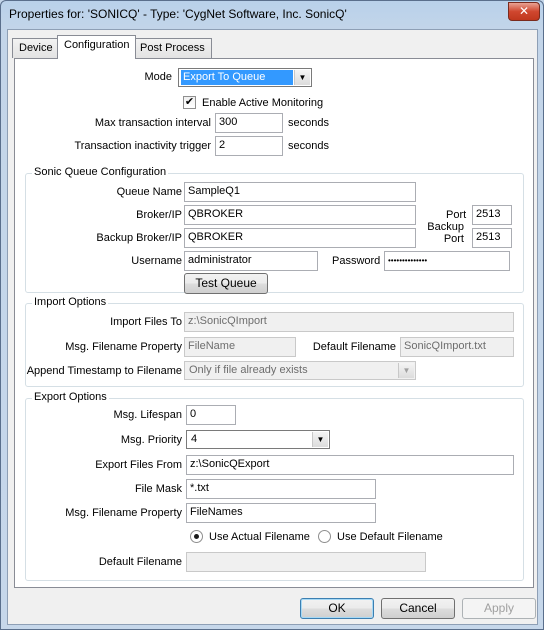  What do you see at coordinates (172, 48) in the screenshot?
I see `tab-post-process: Post Process` at bounding box center [172, 48].